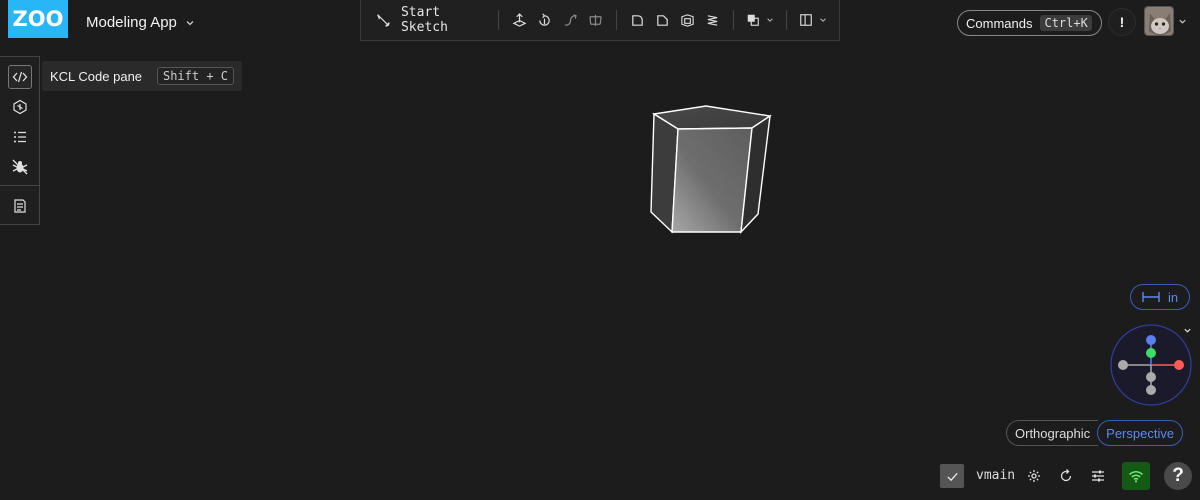 Image resolution: width=1200 pixels, height=500 pixels. I want to click on variables-icon, so click(20, 137).